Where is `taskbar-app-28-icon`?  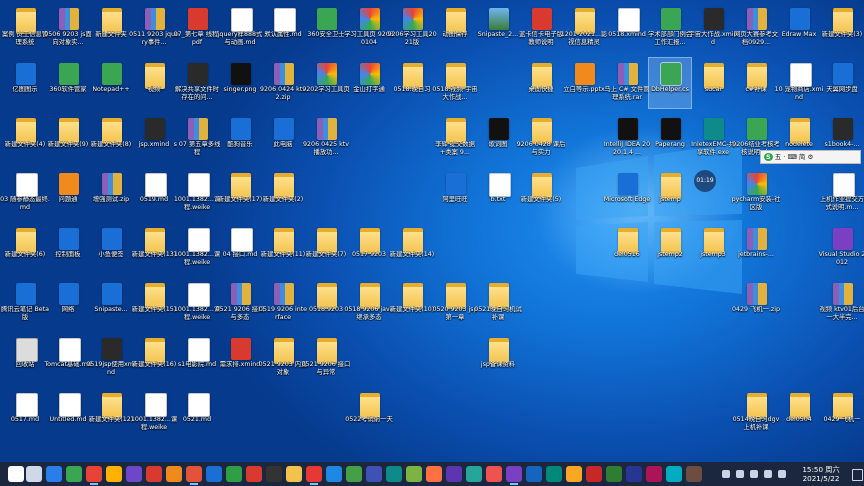
taskbar-app-28-icon is located at coordinates (594, 474).